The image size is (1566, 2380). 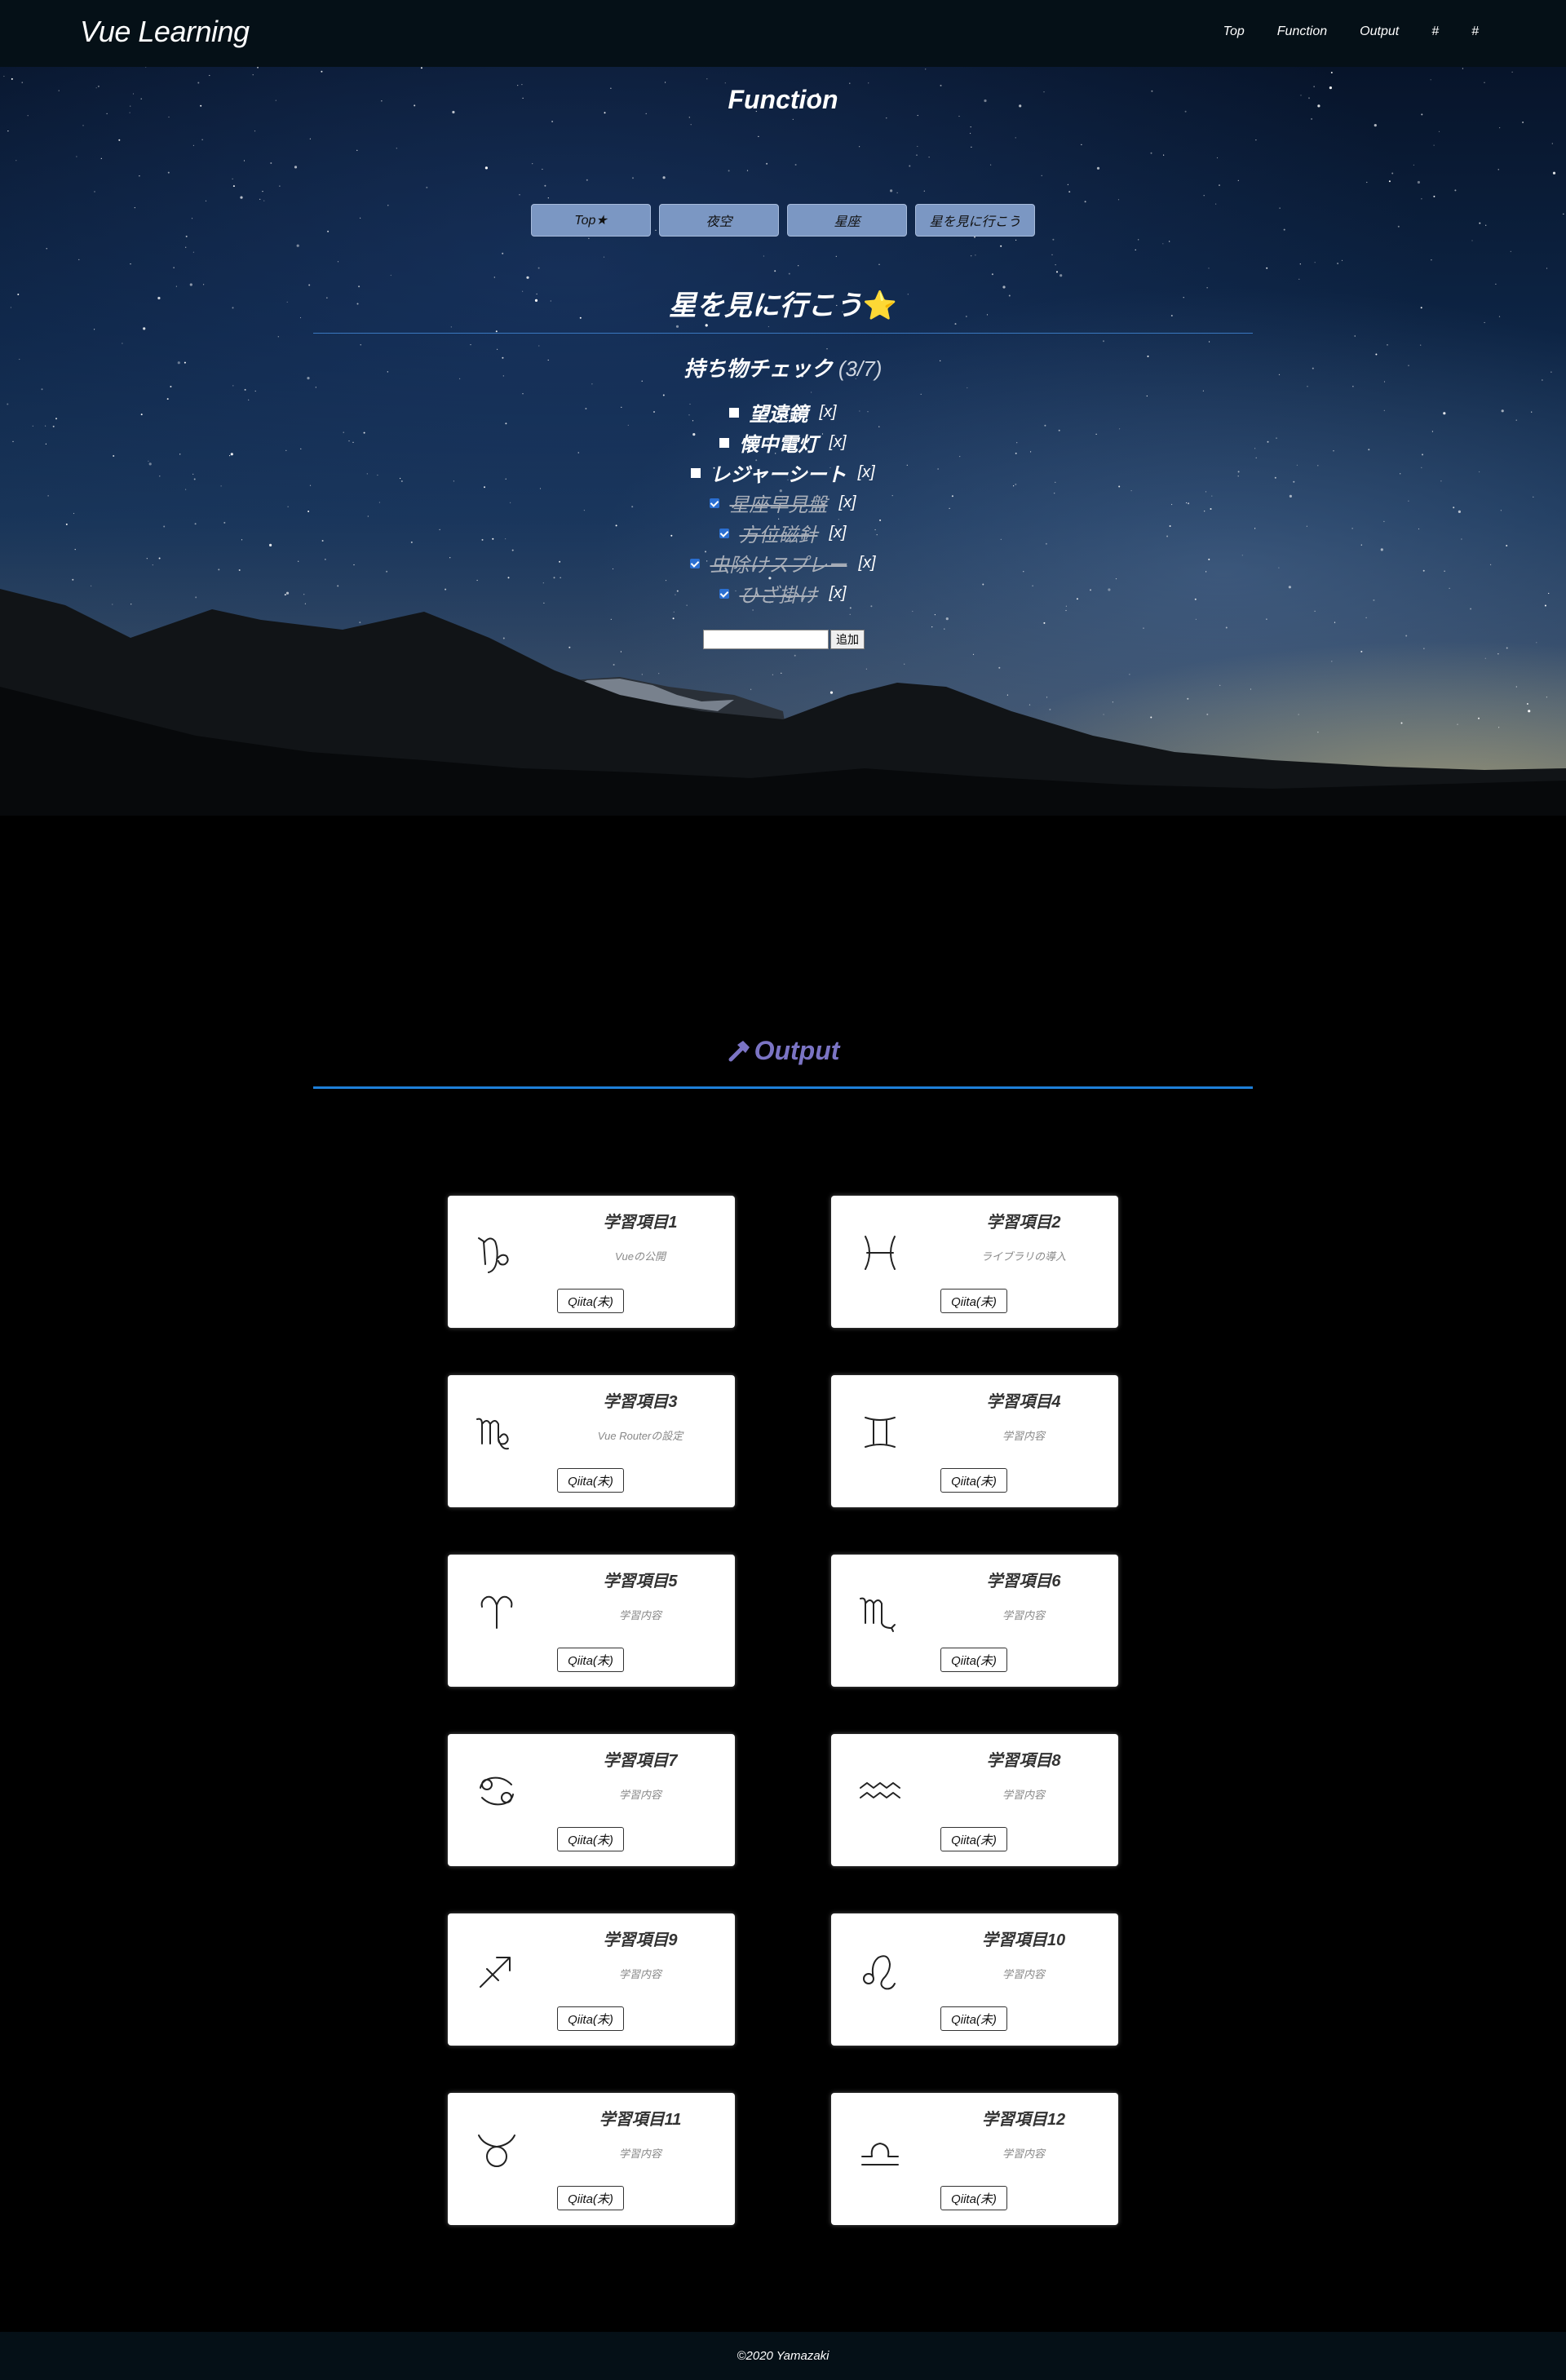 I want to click on output-card: 学習項目2 ライブラリの導入 Qiita(未), so click(x=974, y=1262).